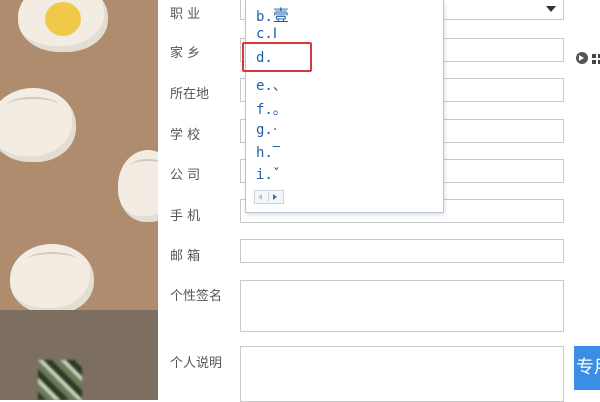 The image size is (600, 402). Describe the element at coordinates (185, 53) in the screenshot. I see `hometown-label: 家 乡` at that location.